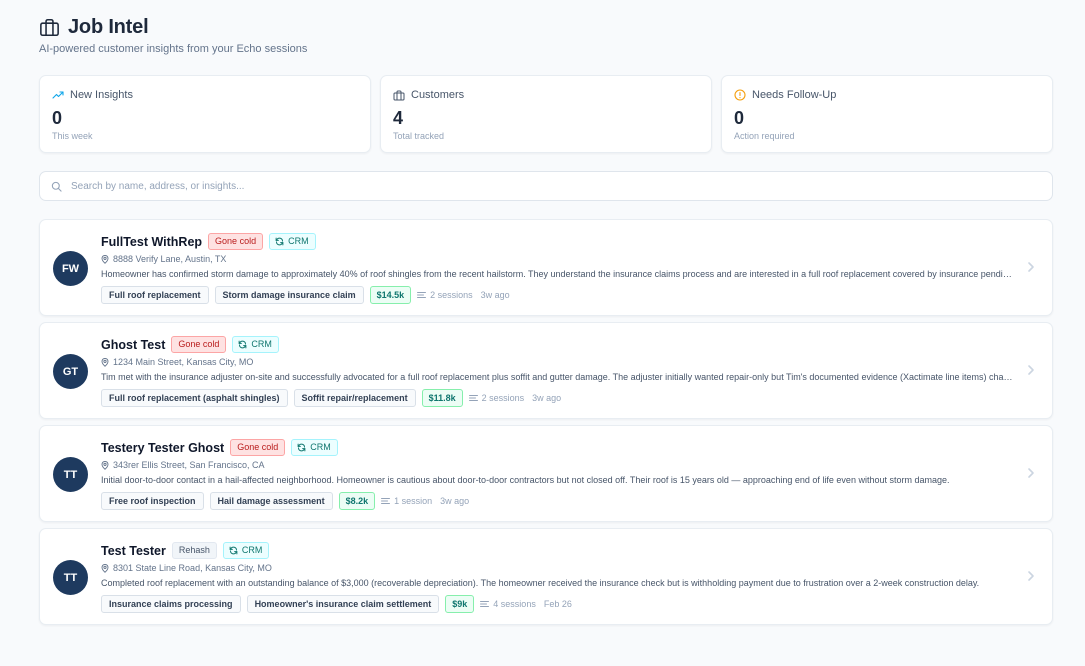  I want to click on stat-label: Customers, so click(438, 95).